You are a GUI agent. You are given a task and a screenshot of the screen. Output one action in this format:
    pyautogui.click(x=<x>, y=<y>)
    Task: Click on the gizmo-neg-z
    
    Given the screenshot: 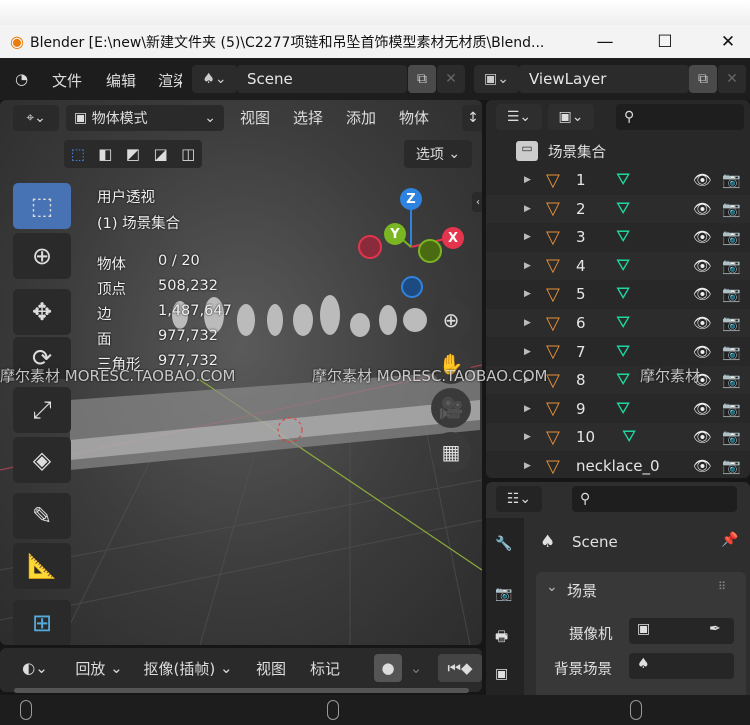 What is the action you would take?
    pyautogui.click(x=412, y=287)
    